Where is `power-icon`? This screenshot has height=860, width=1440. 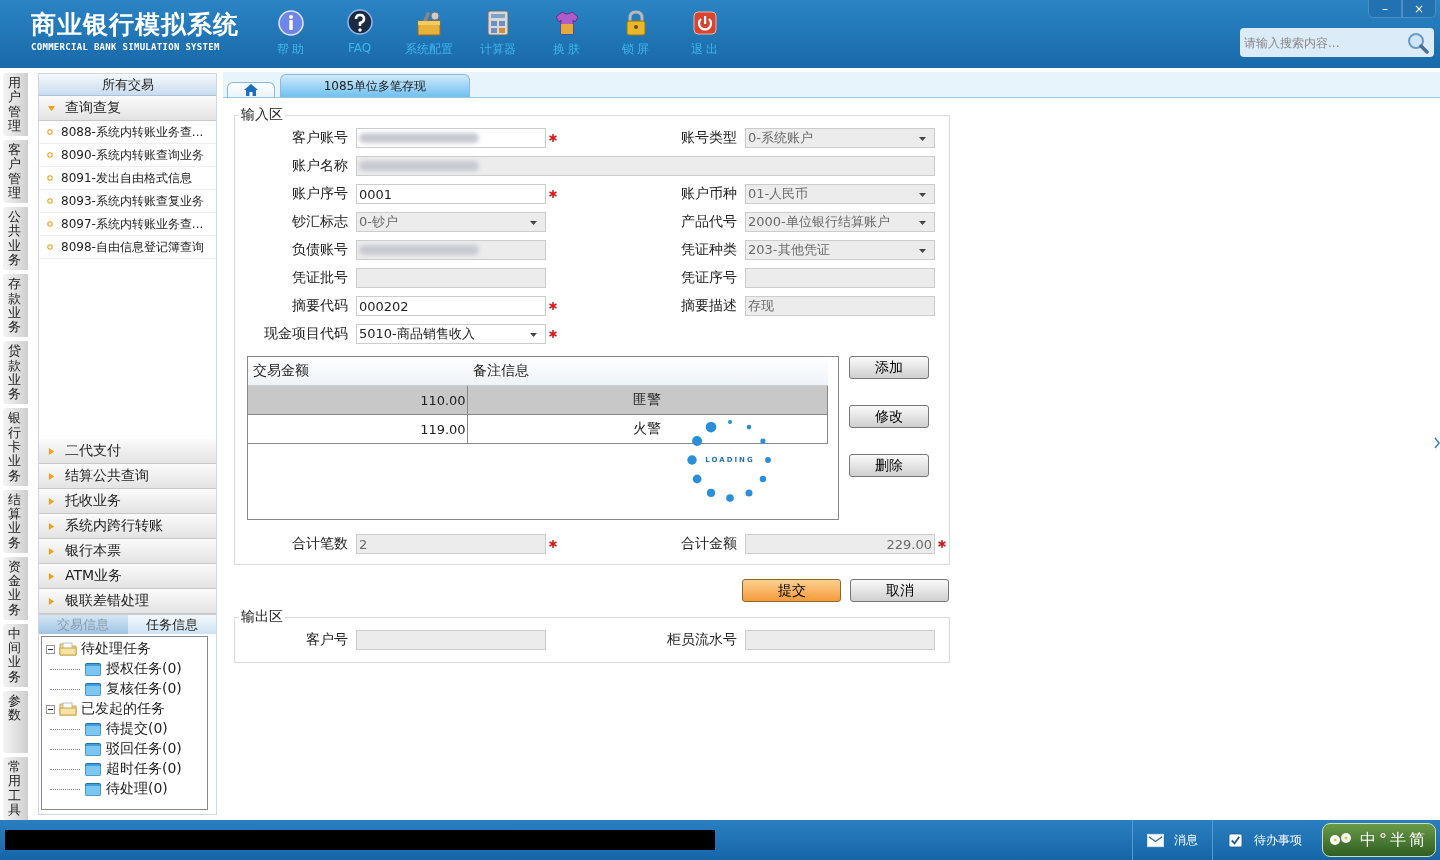
power-icon is located at coordinates (704, 23).